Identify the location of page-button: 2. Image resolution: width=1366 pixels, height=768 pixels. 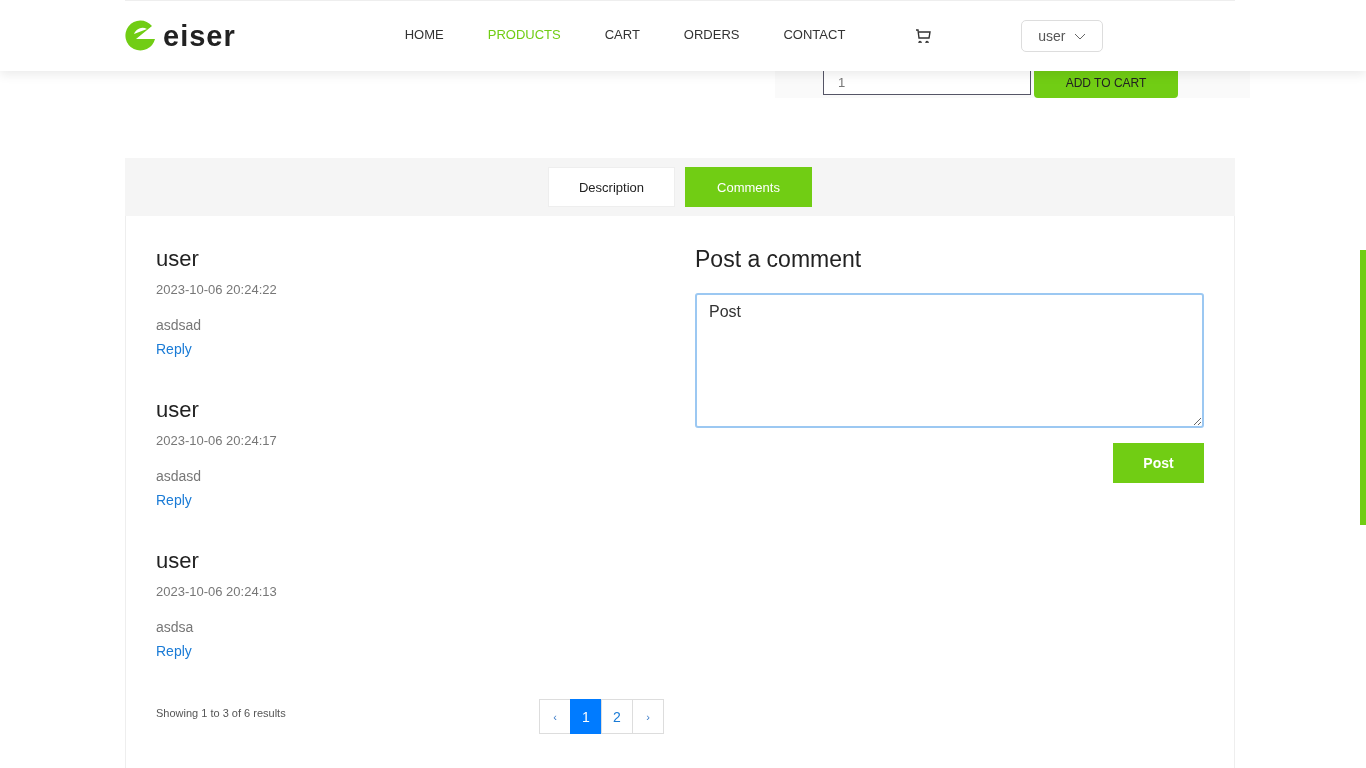
(617, 716).